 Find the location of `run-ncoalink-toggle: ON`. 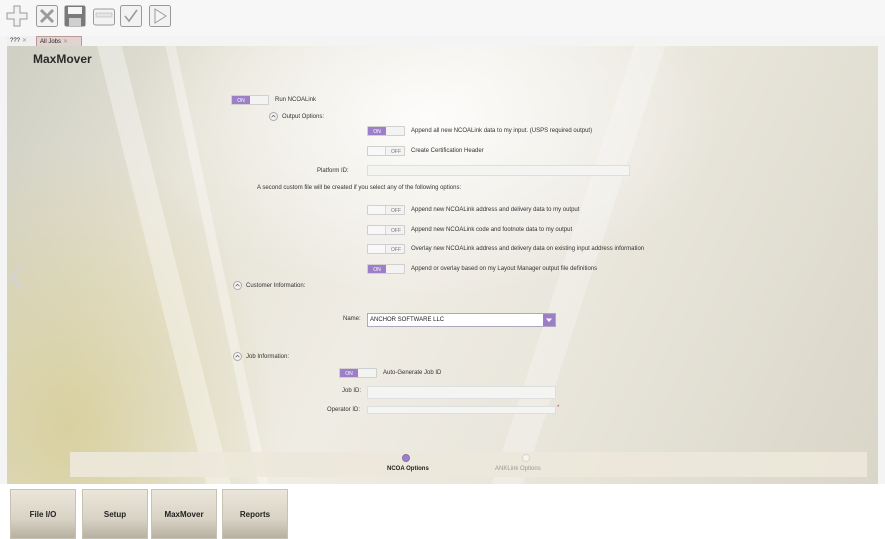

run-ncoalink-toggle: ON is located at coordinates (250, 100).